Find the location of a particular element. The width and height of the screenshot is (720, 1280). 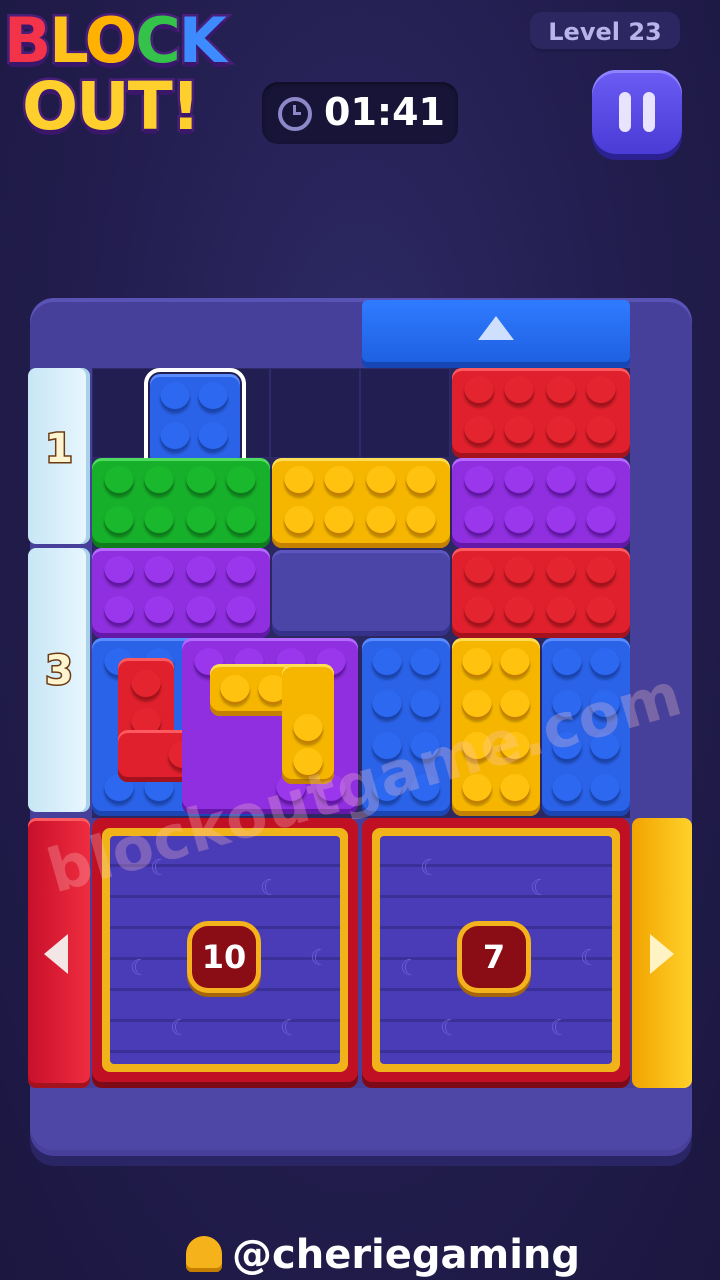

credit-handle: @cheriegaming is located at coordinates (406, 1255).